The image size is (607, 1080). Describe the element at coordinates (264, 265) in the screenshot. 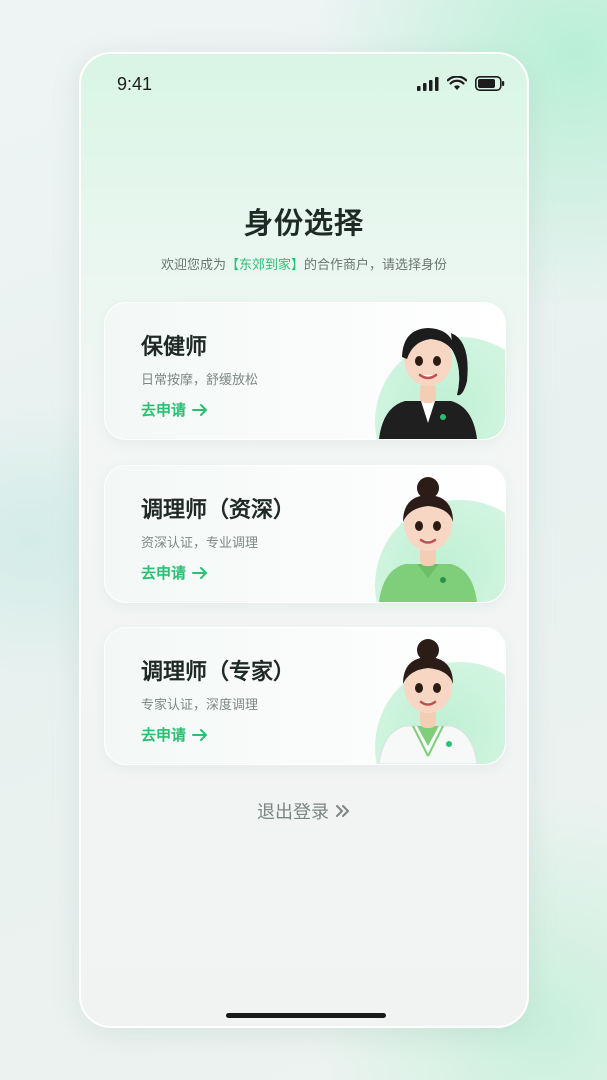

I see `brand-name: 【东郊到家】` at that location.